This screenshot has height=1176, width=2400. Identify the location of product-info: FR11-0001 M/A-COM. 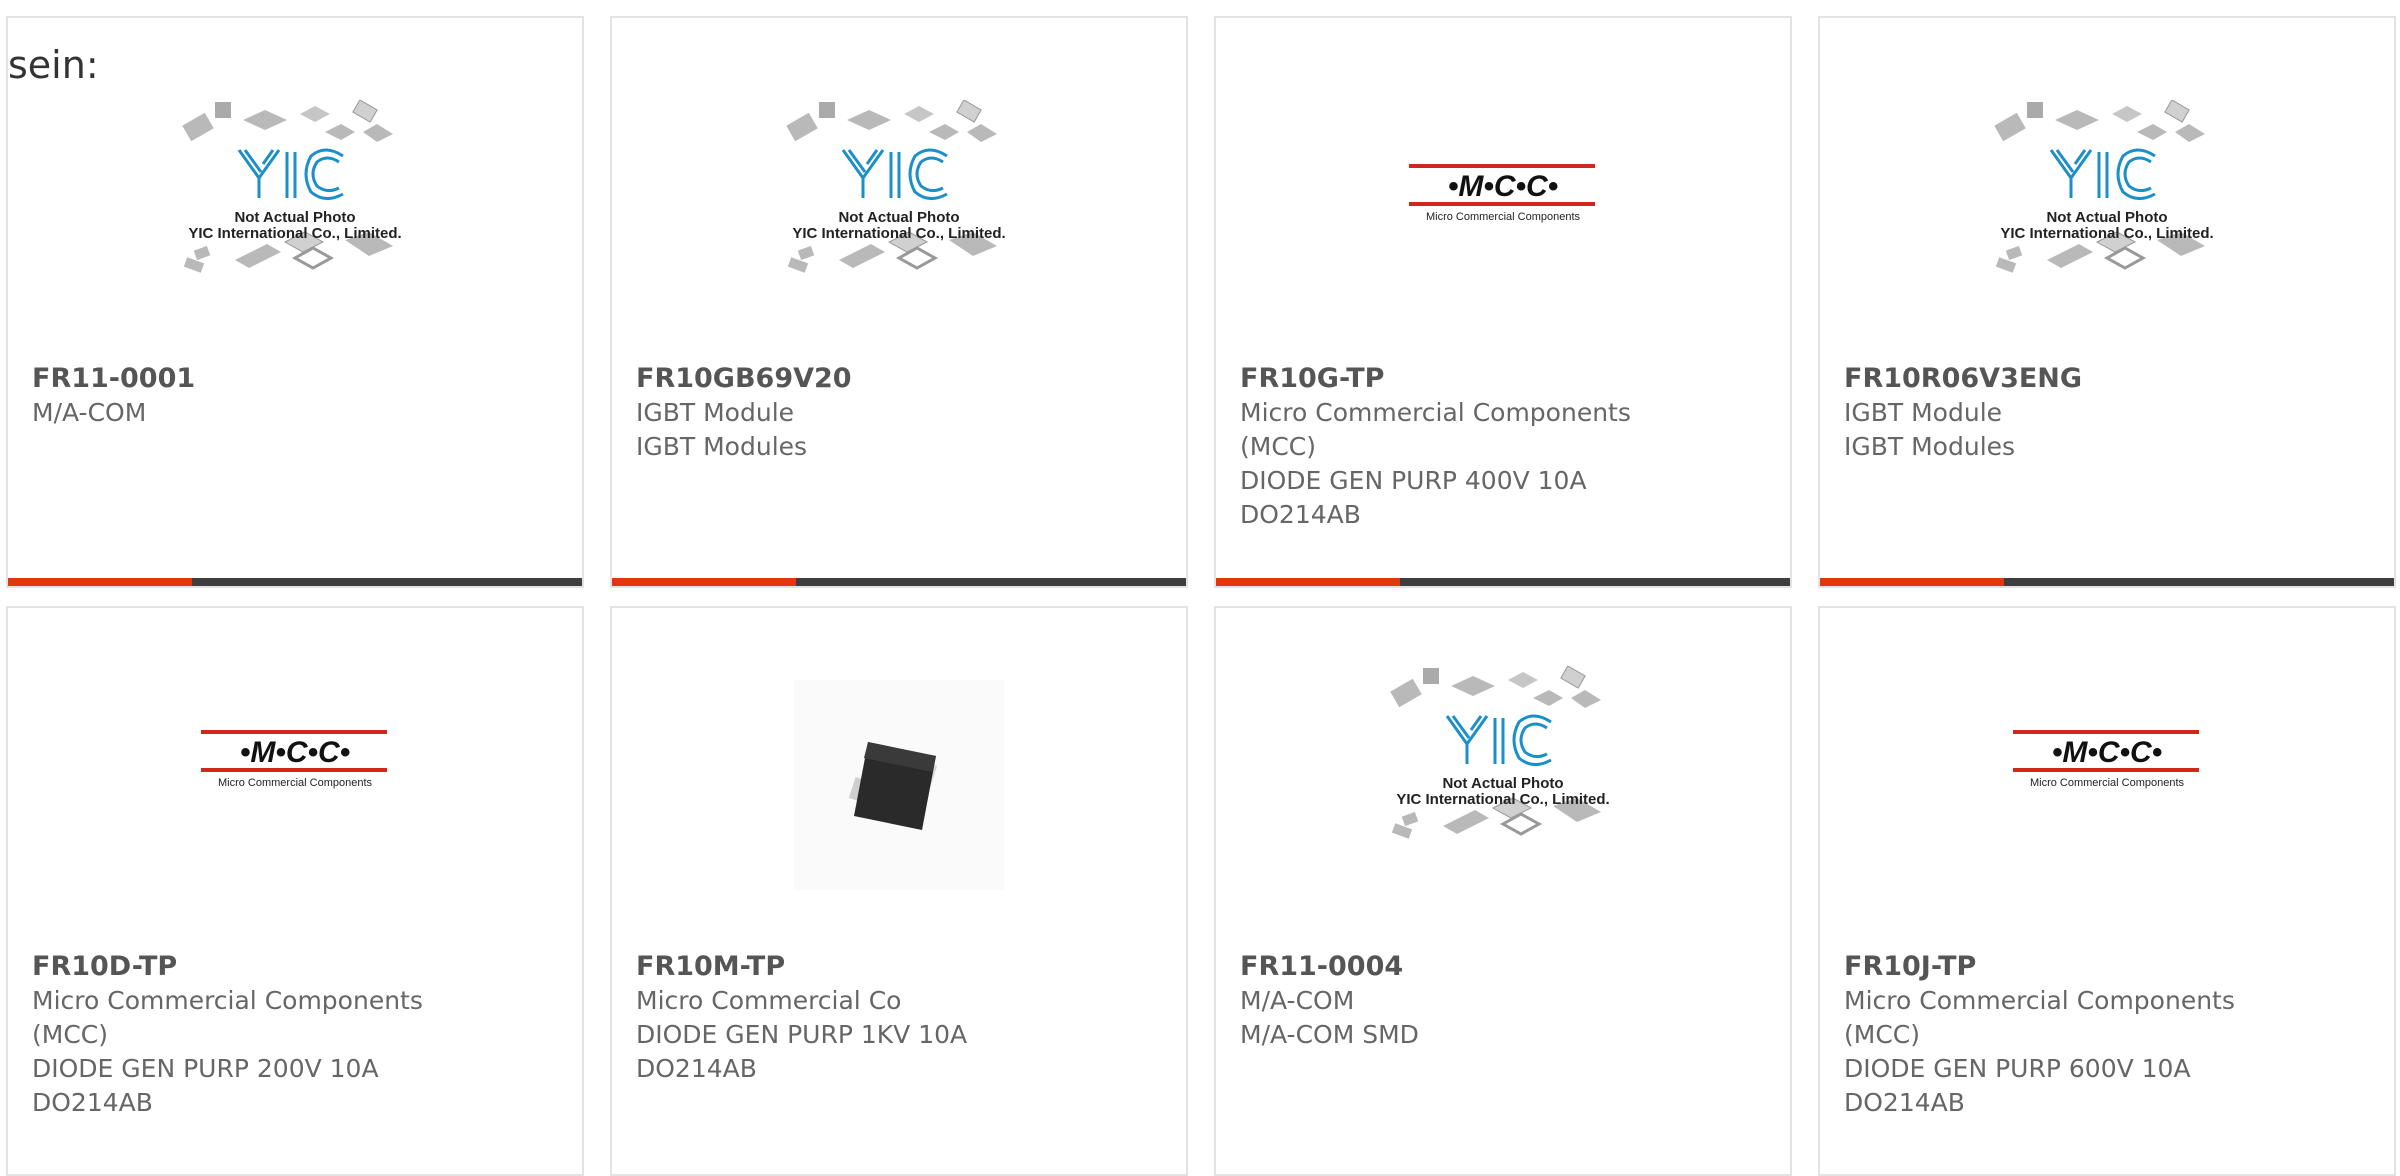
(297, 396).